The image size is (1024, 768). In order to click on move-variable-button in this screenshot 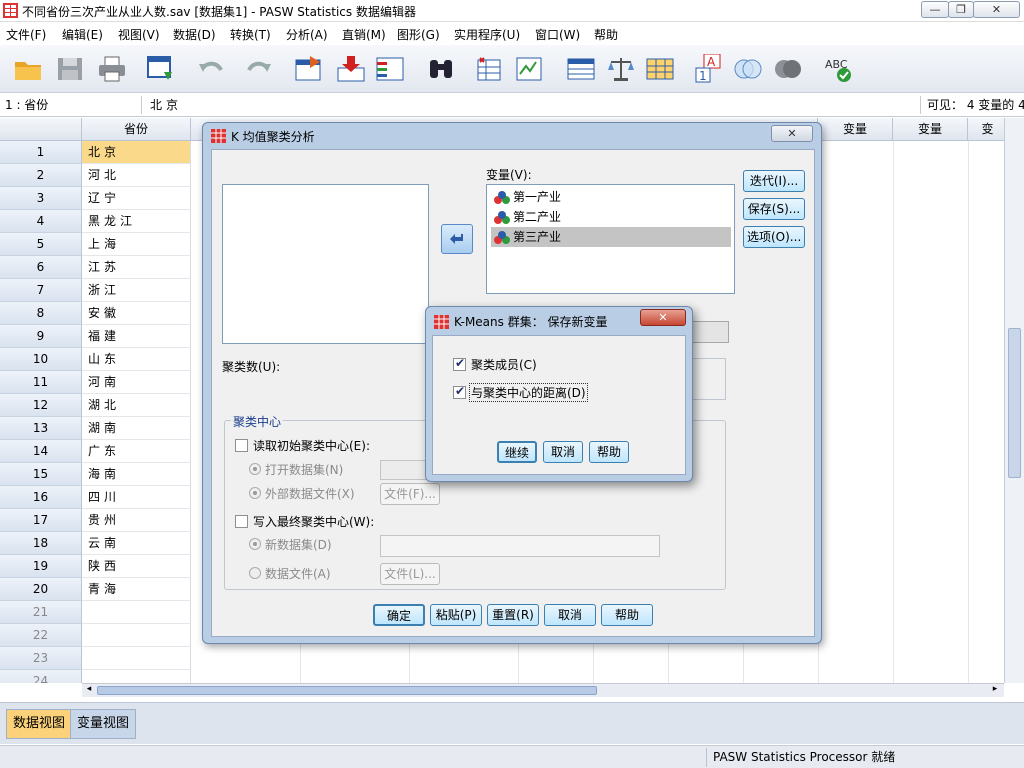, I will do `click(457, 239)`.